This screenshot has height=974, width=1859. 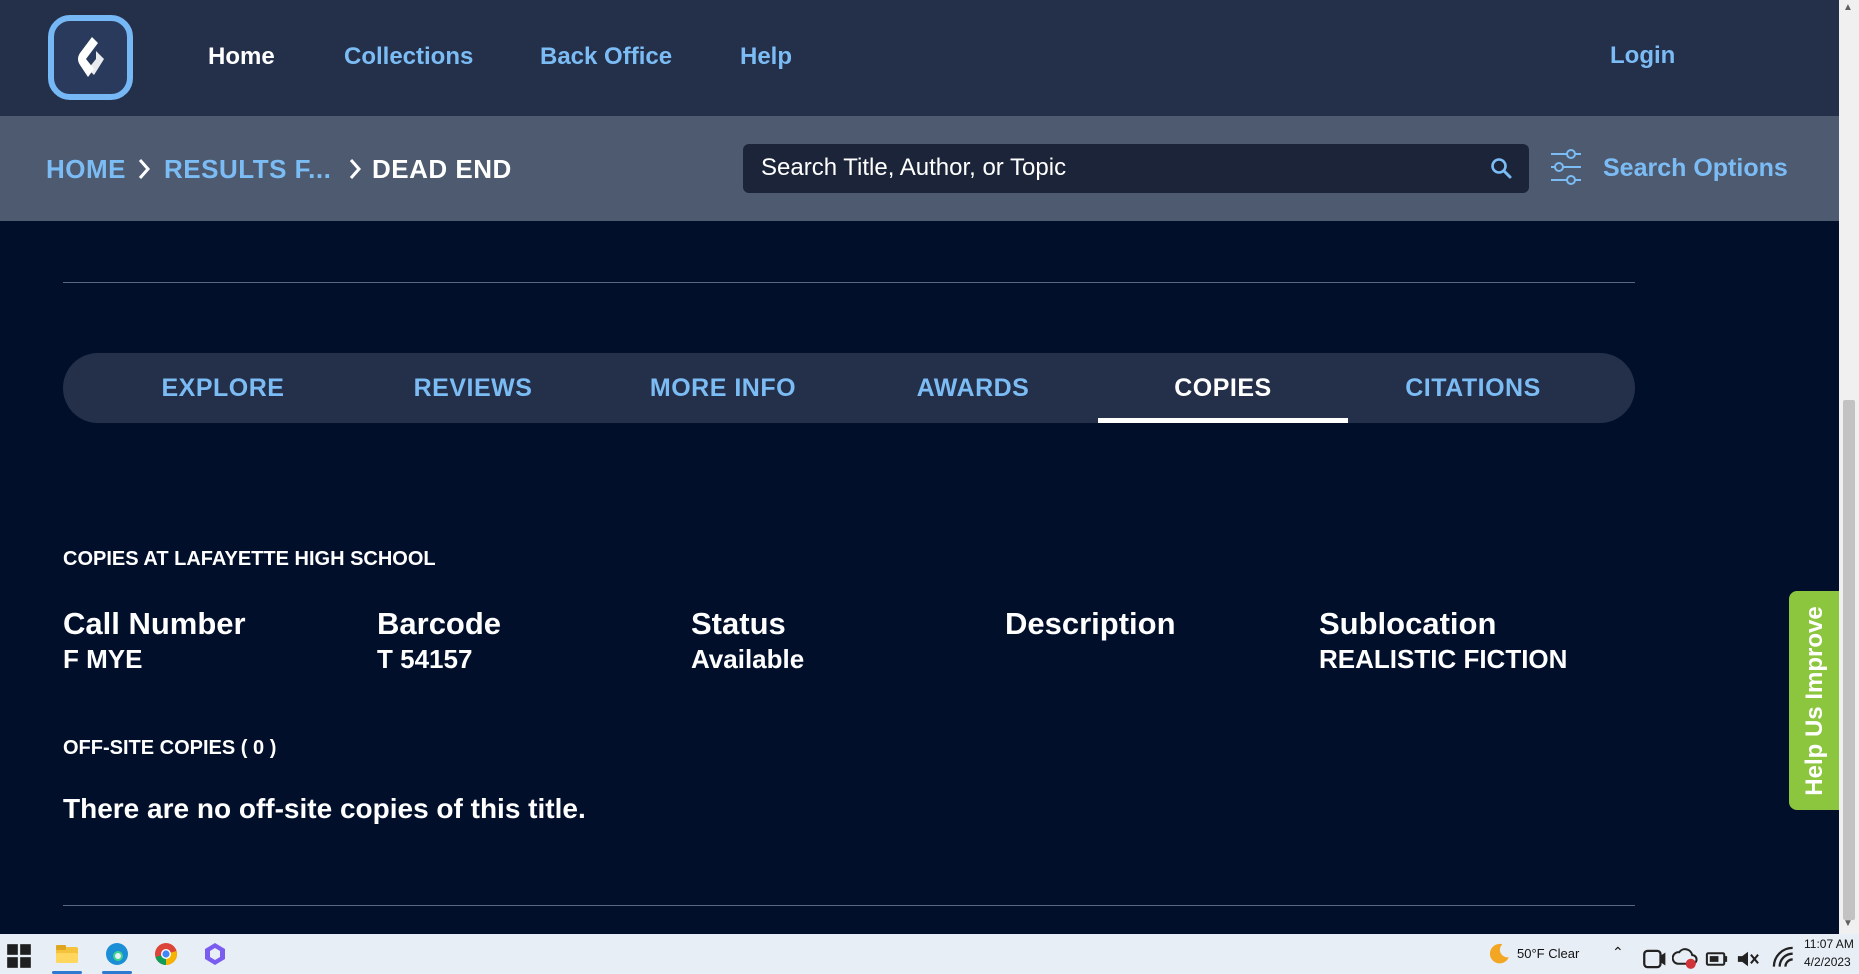 I want to click on help-us-improve-button: Help Us Improve, so click(x=1815, y=700).